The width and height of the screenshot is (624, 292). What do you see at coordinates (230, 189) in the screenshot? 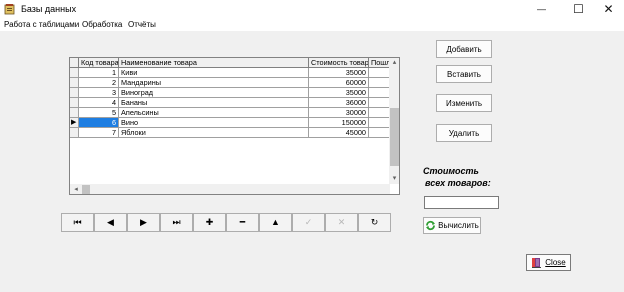
I see `horizontal-scrollbar: ◂` at bounding box center [230, 189].